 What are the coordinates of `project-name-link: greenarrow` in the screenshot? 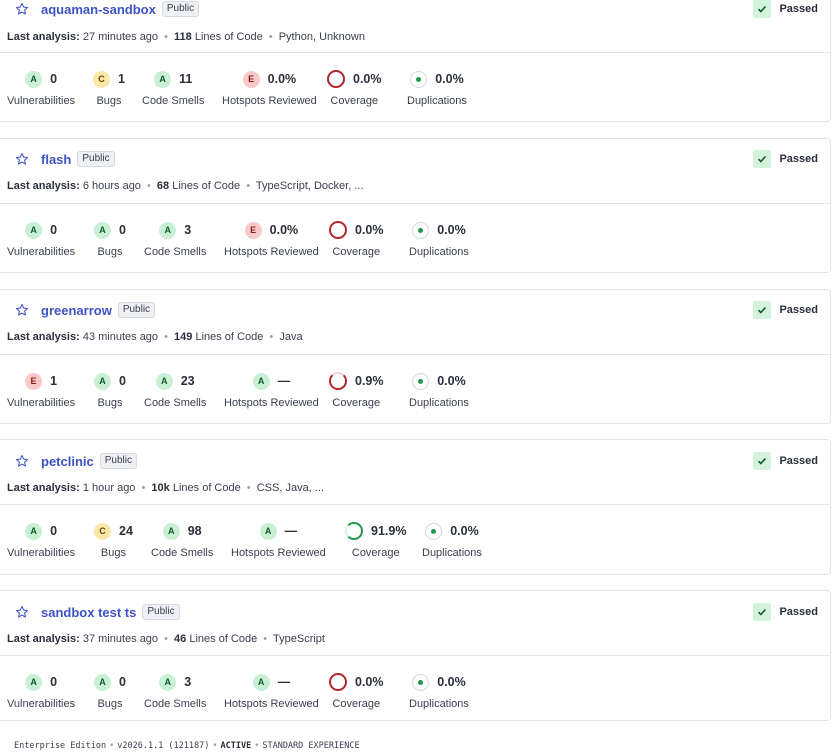 It's located at (76, 310).